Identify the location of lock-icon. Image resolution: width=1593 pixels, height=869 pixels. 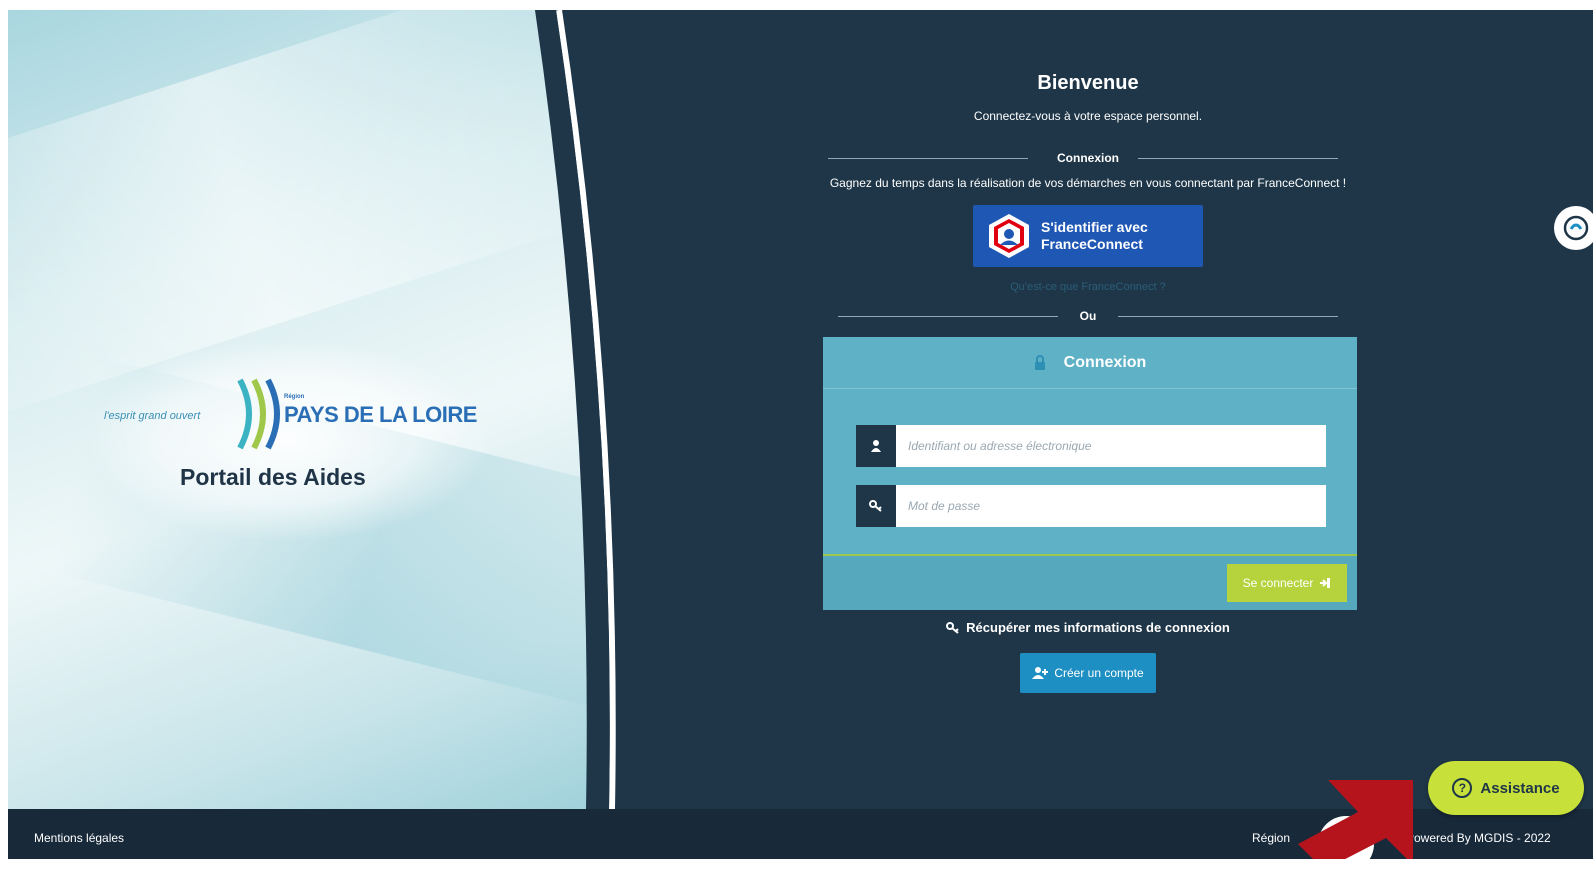
(1039, 362).